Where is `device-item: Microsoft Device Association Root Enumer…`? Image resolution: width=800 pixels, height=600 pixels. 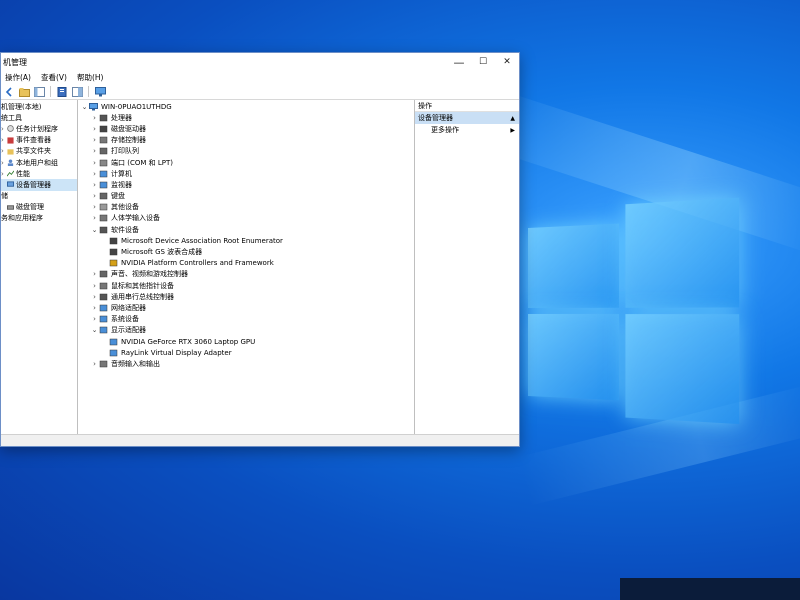 device-item: Microsoft Device Association Root Enumer… is located at coordinates (246, 240).